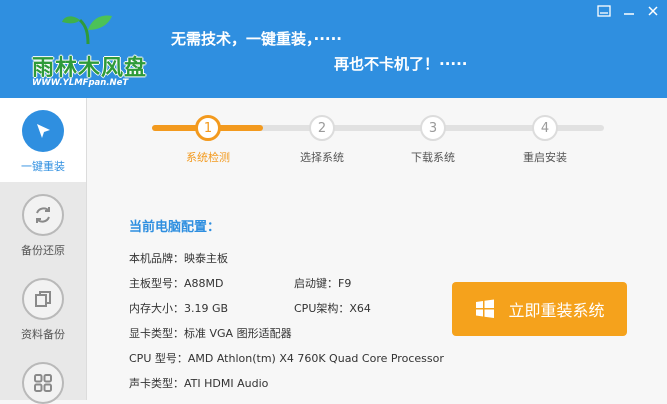 This screenshot has height=404, width=667. What do you see at coordinates (176, 283) in the screenshot?
I see `info-motherboard: 主板型号：A88MD` at bounding box center [176, 283].